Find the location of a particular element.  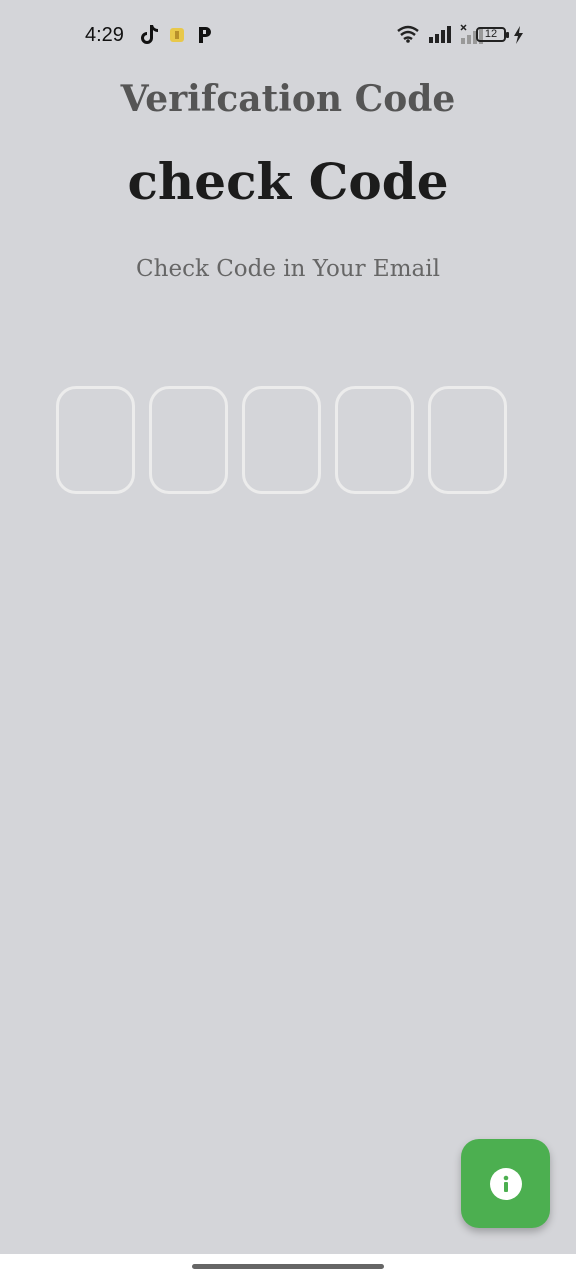

status-bar: 4:29 12 is located at coordinates (288, 36).